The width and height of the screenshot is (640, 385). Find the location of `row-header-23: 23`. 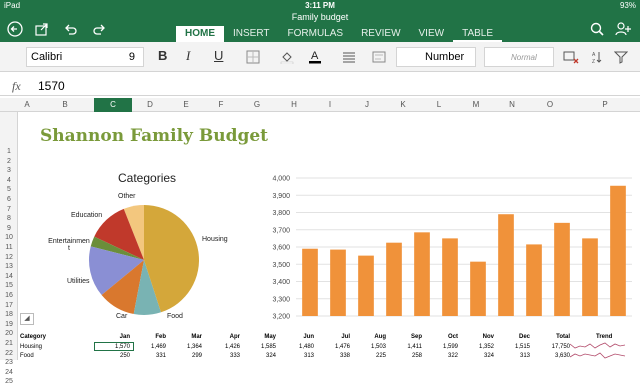

row-header-23: 23 is located at coordinates (9, 362).